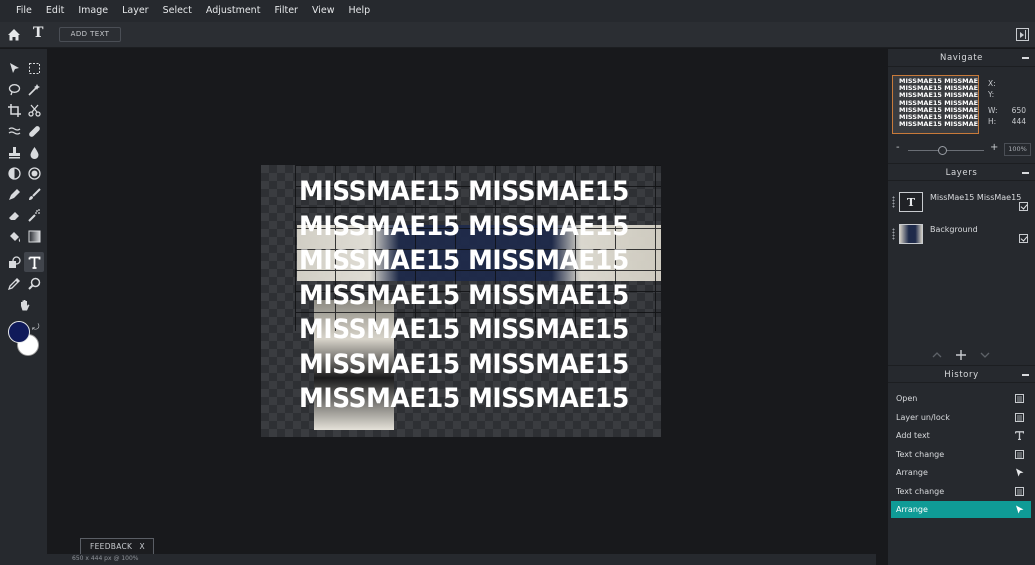 Image resolution: width=1035 pixels, height=565 pixels. I want to click on menu-file: File, so click(24, 11).